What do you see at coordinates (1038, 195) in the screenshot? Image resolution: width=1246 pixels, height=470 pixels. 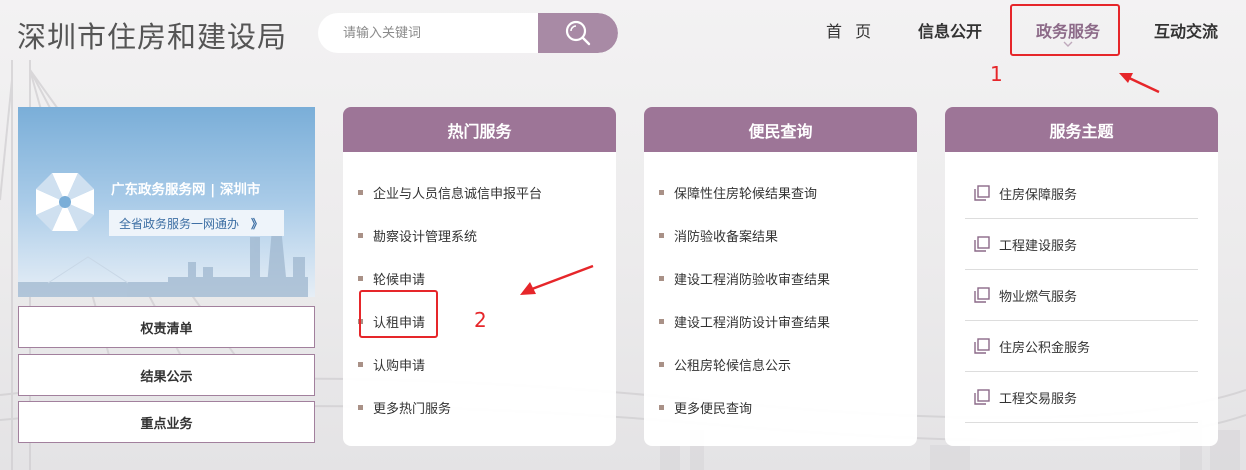 I see `topic-item-label: 住房保障服务` at bounding box center [1038, 195].